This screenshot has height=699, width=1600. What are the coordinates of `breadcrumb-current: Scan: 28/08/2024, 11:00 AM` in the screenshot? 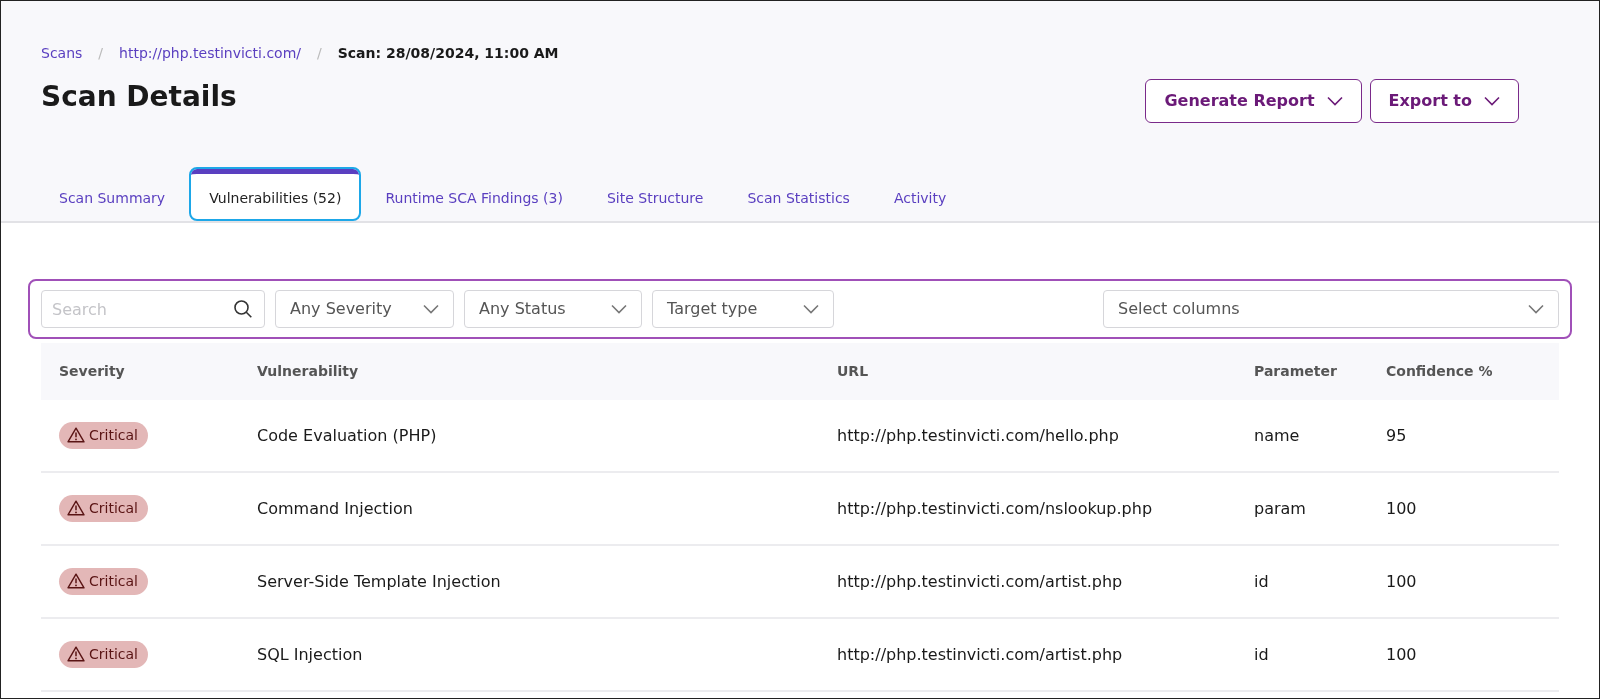 It's located at (448, 53).